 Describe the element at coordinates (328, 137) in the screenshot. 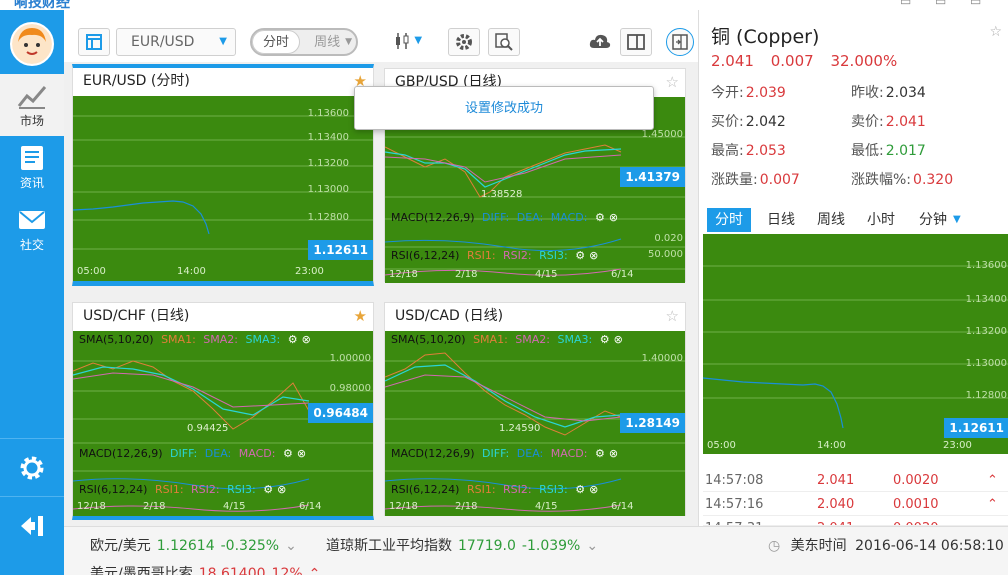

I see `y-tick: 1.13400` at that location.